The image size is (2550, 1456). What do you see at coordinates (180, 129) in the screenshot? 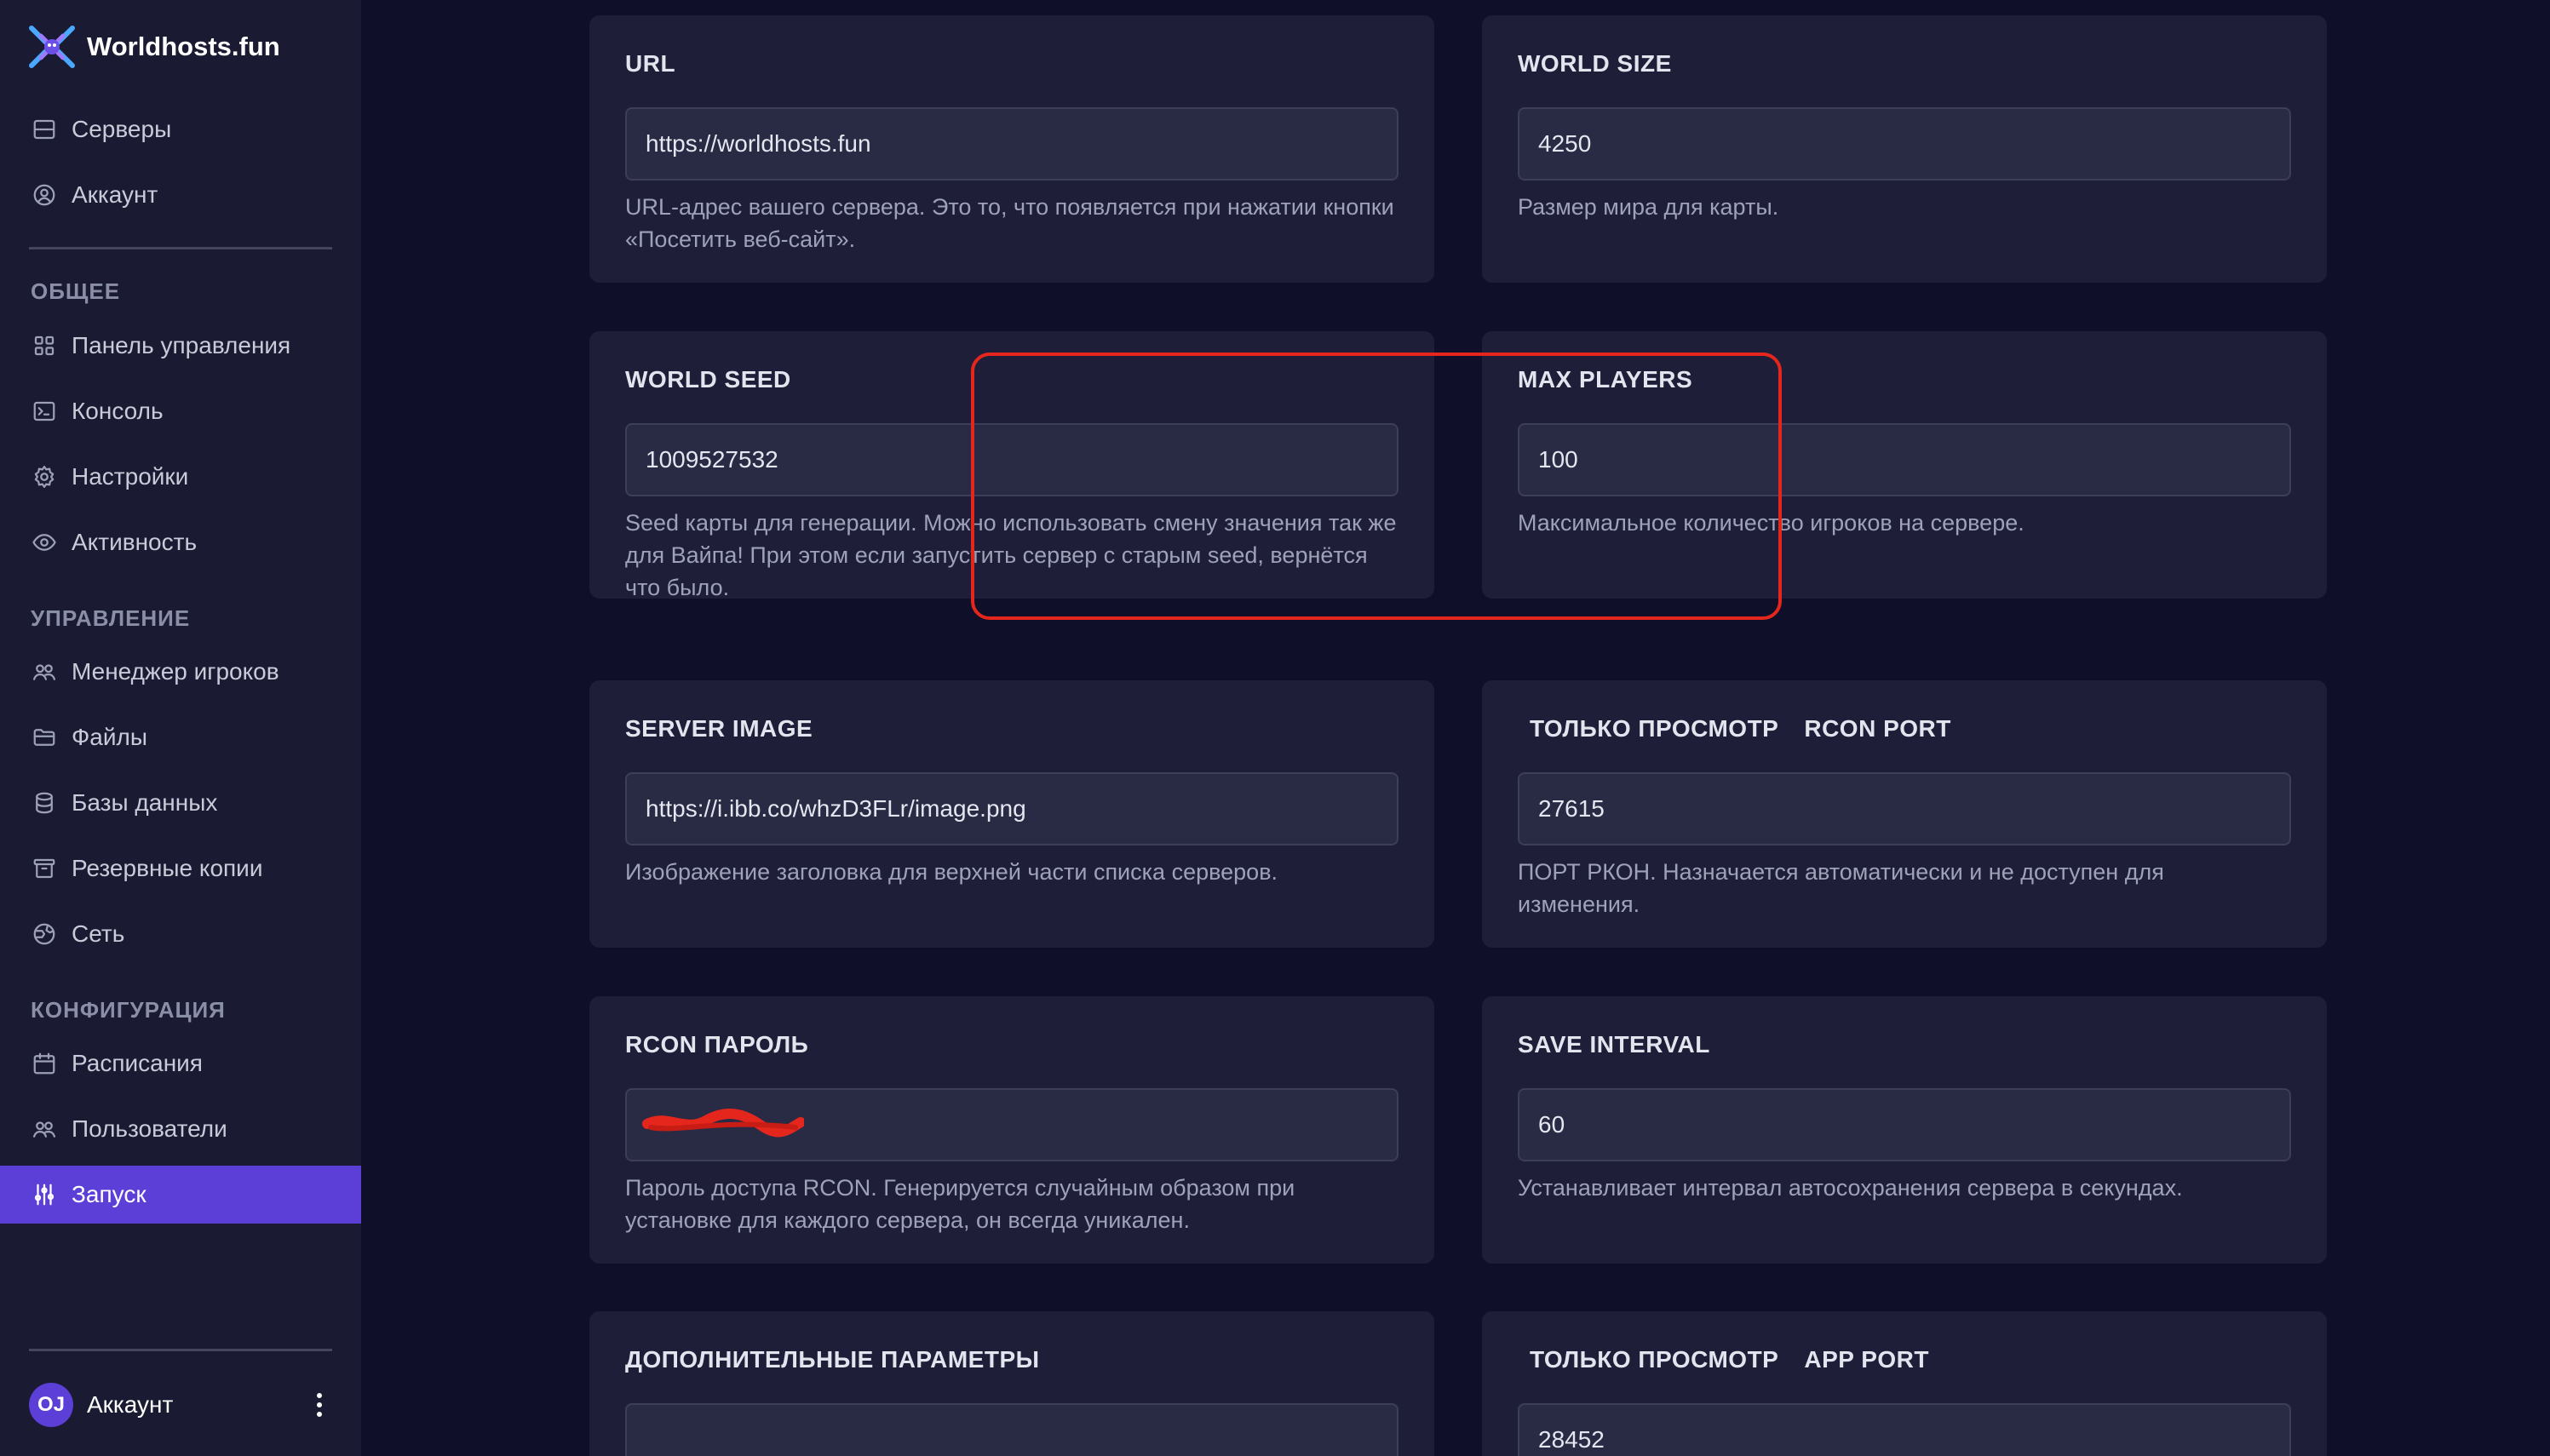
I see `sidebar-item-servers: Серверы` at bounding box center [180, 129].